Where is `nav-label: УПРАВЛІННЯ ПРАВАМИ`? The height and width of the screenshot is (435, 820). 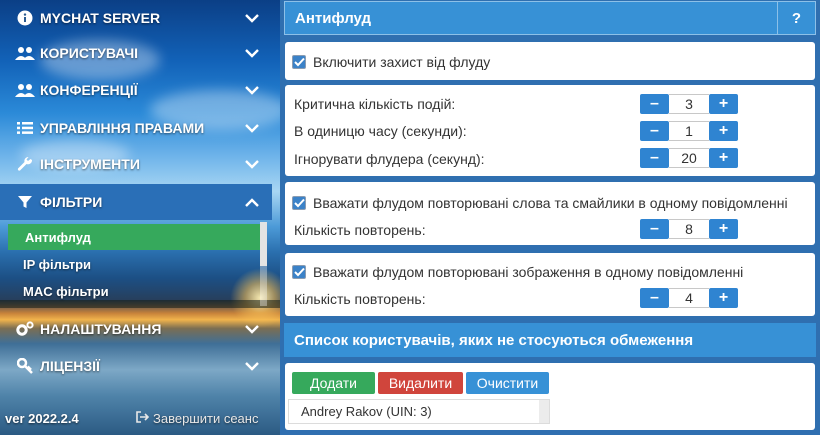 nav-label: УПРАВЛІННЯ ПРАВАМИ is located at coordinates (122, 128).